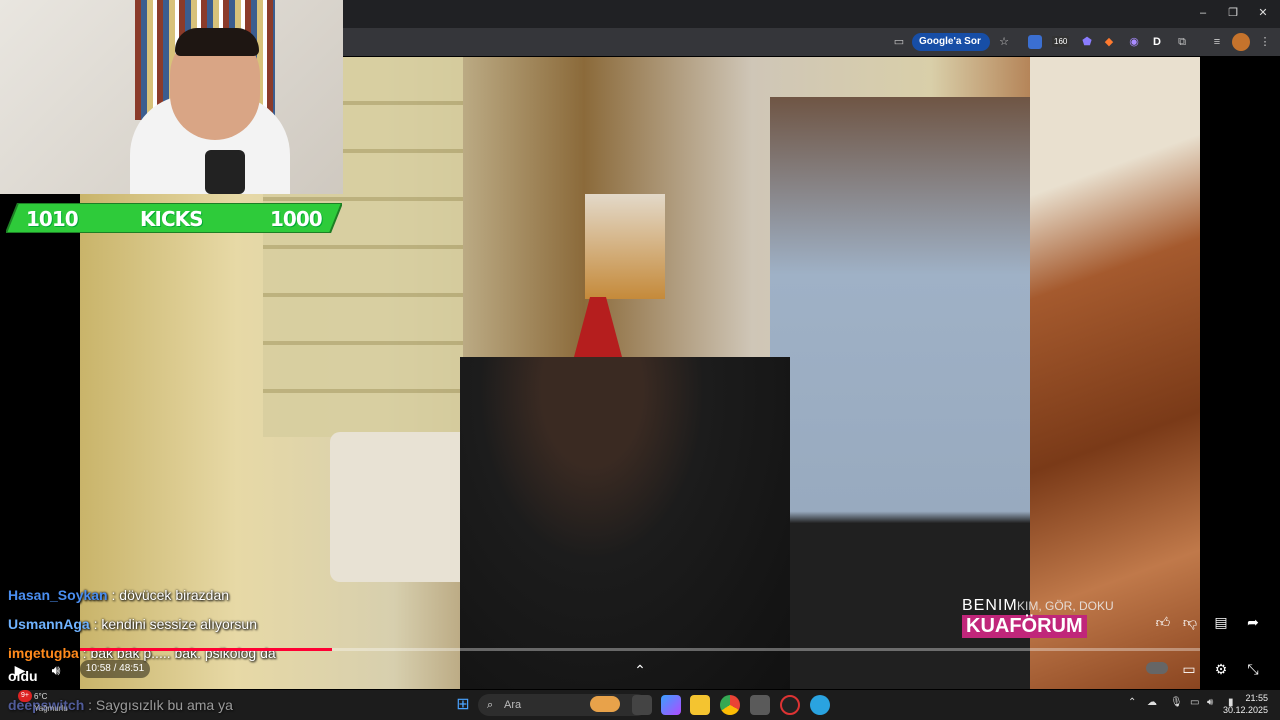 The width and height of the screenshot is (1280, 720). Describe the element at coordinates (1035, 42) in the screenshot. I see `translate-extension-icon` at that location.